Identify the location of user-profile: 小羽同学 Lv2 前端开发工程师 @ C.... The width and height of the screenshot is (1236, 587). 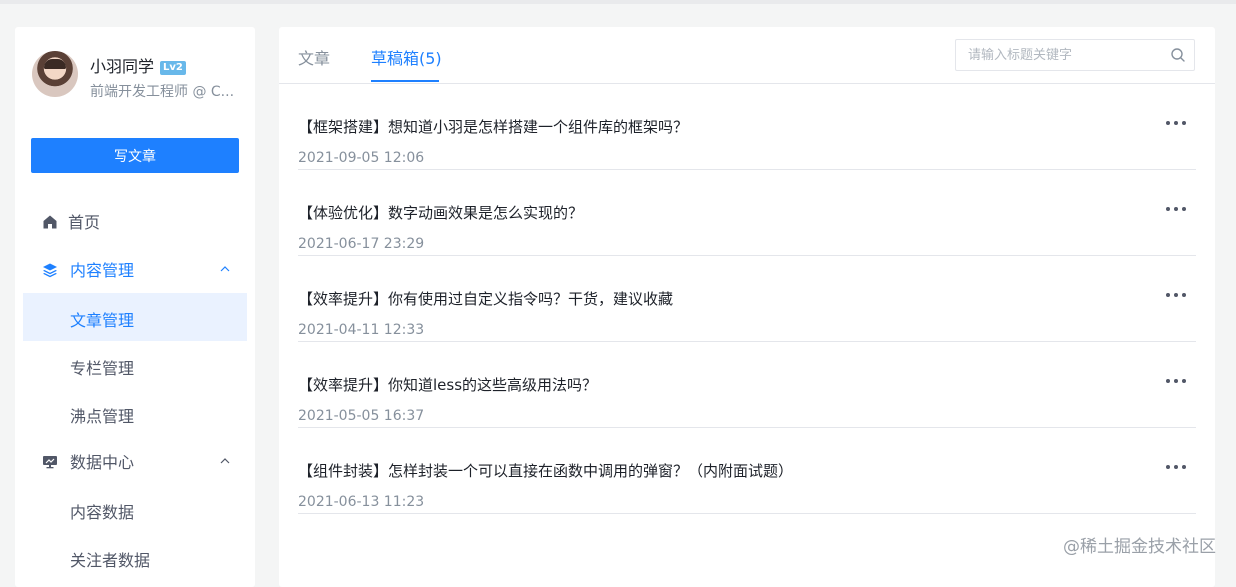
(137, 77).